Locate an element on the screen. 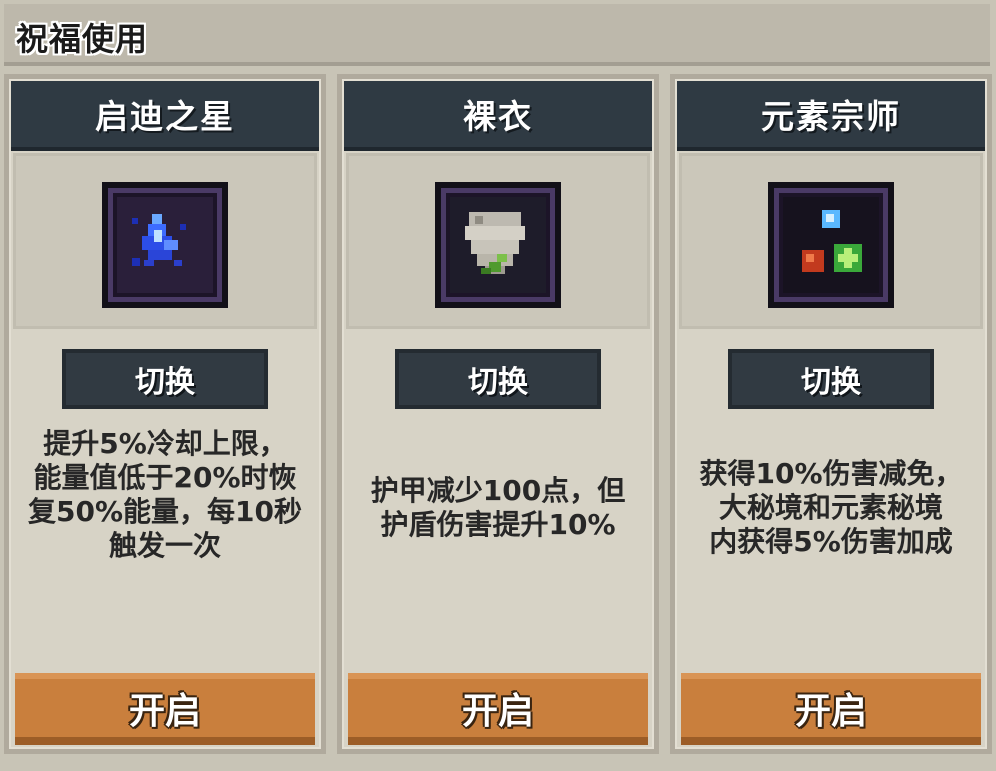  torn-cloth-icon is located at coordinates (498, 245).